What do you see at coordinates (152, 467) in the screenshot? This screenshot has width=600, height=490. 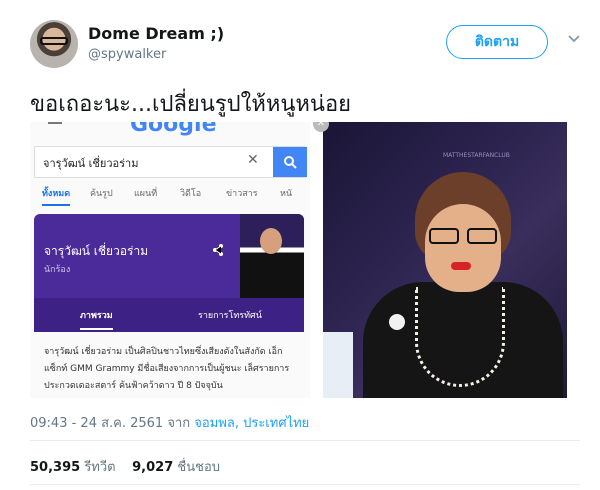 I see `likes-count: 9,027` at bounding box center [152, 467].